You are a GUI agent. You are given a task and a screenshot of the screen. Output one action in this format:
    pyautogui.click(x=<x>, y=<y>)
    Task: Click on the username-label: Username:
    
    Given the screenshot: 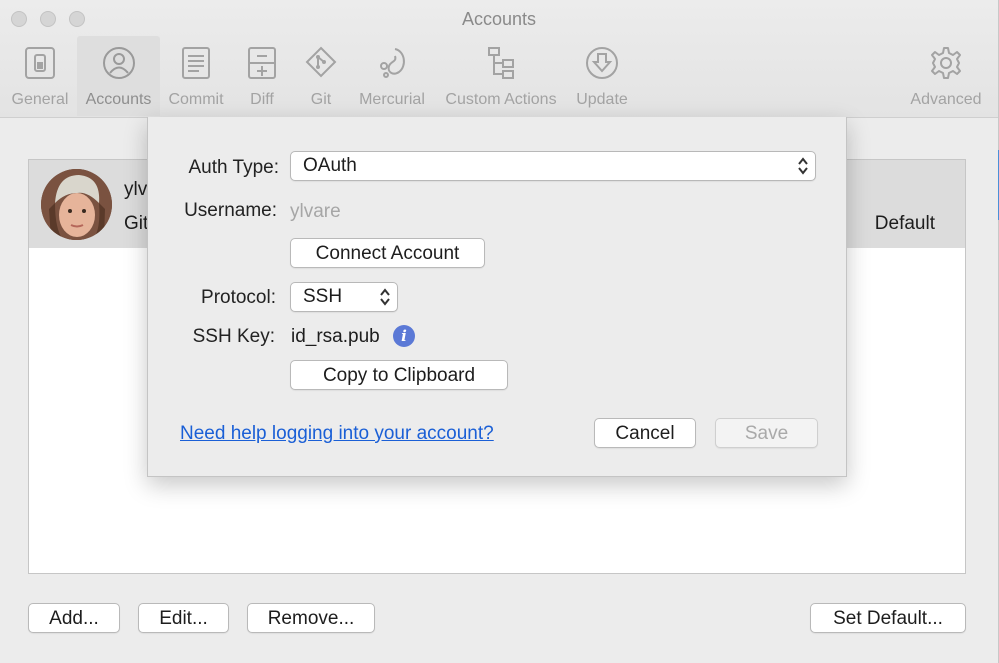 What is the action you would take?
    pyautogui.click(x=230, y=210)
    